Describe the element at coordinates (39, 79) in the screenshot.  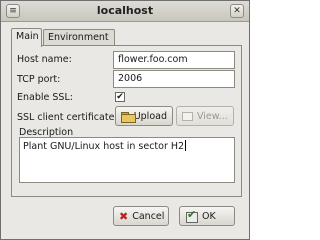
I see `tcp-port-label: TCP port:` at that location.